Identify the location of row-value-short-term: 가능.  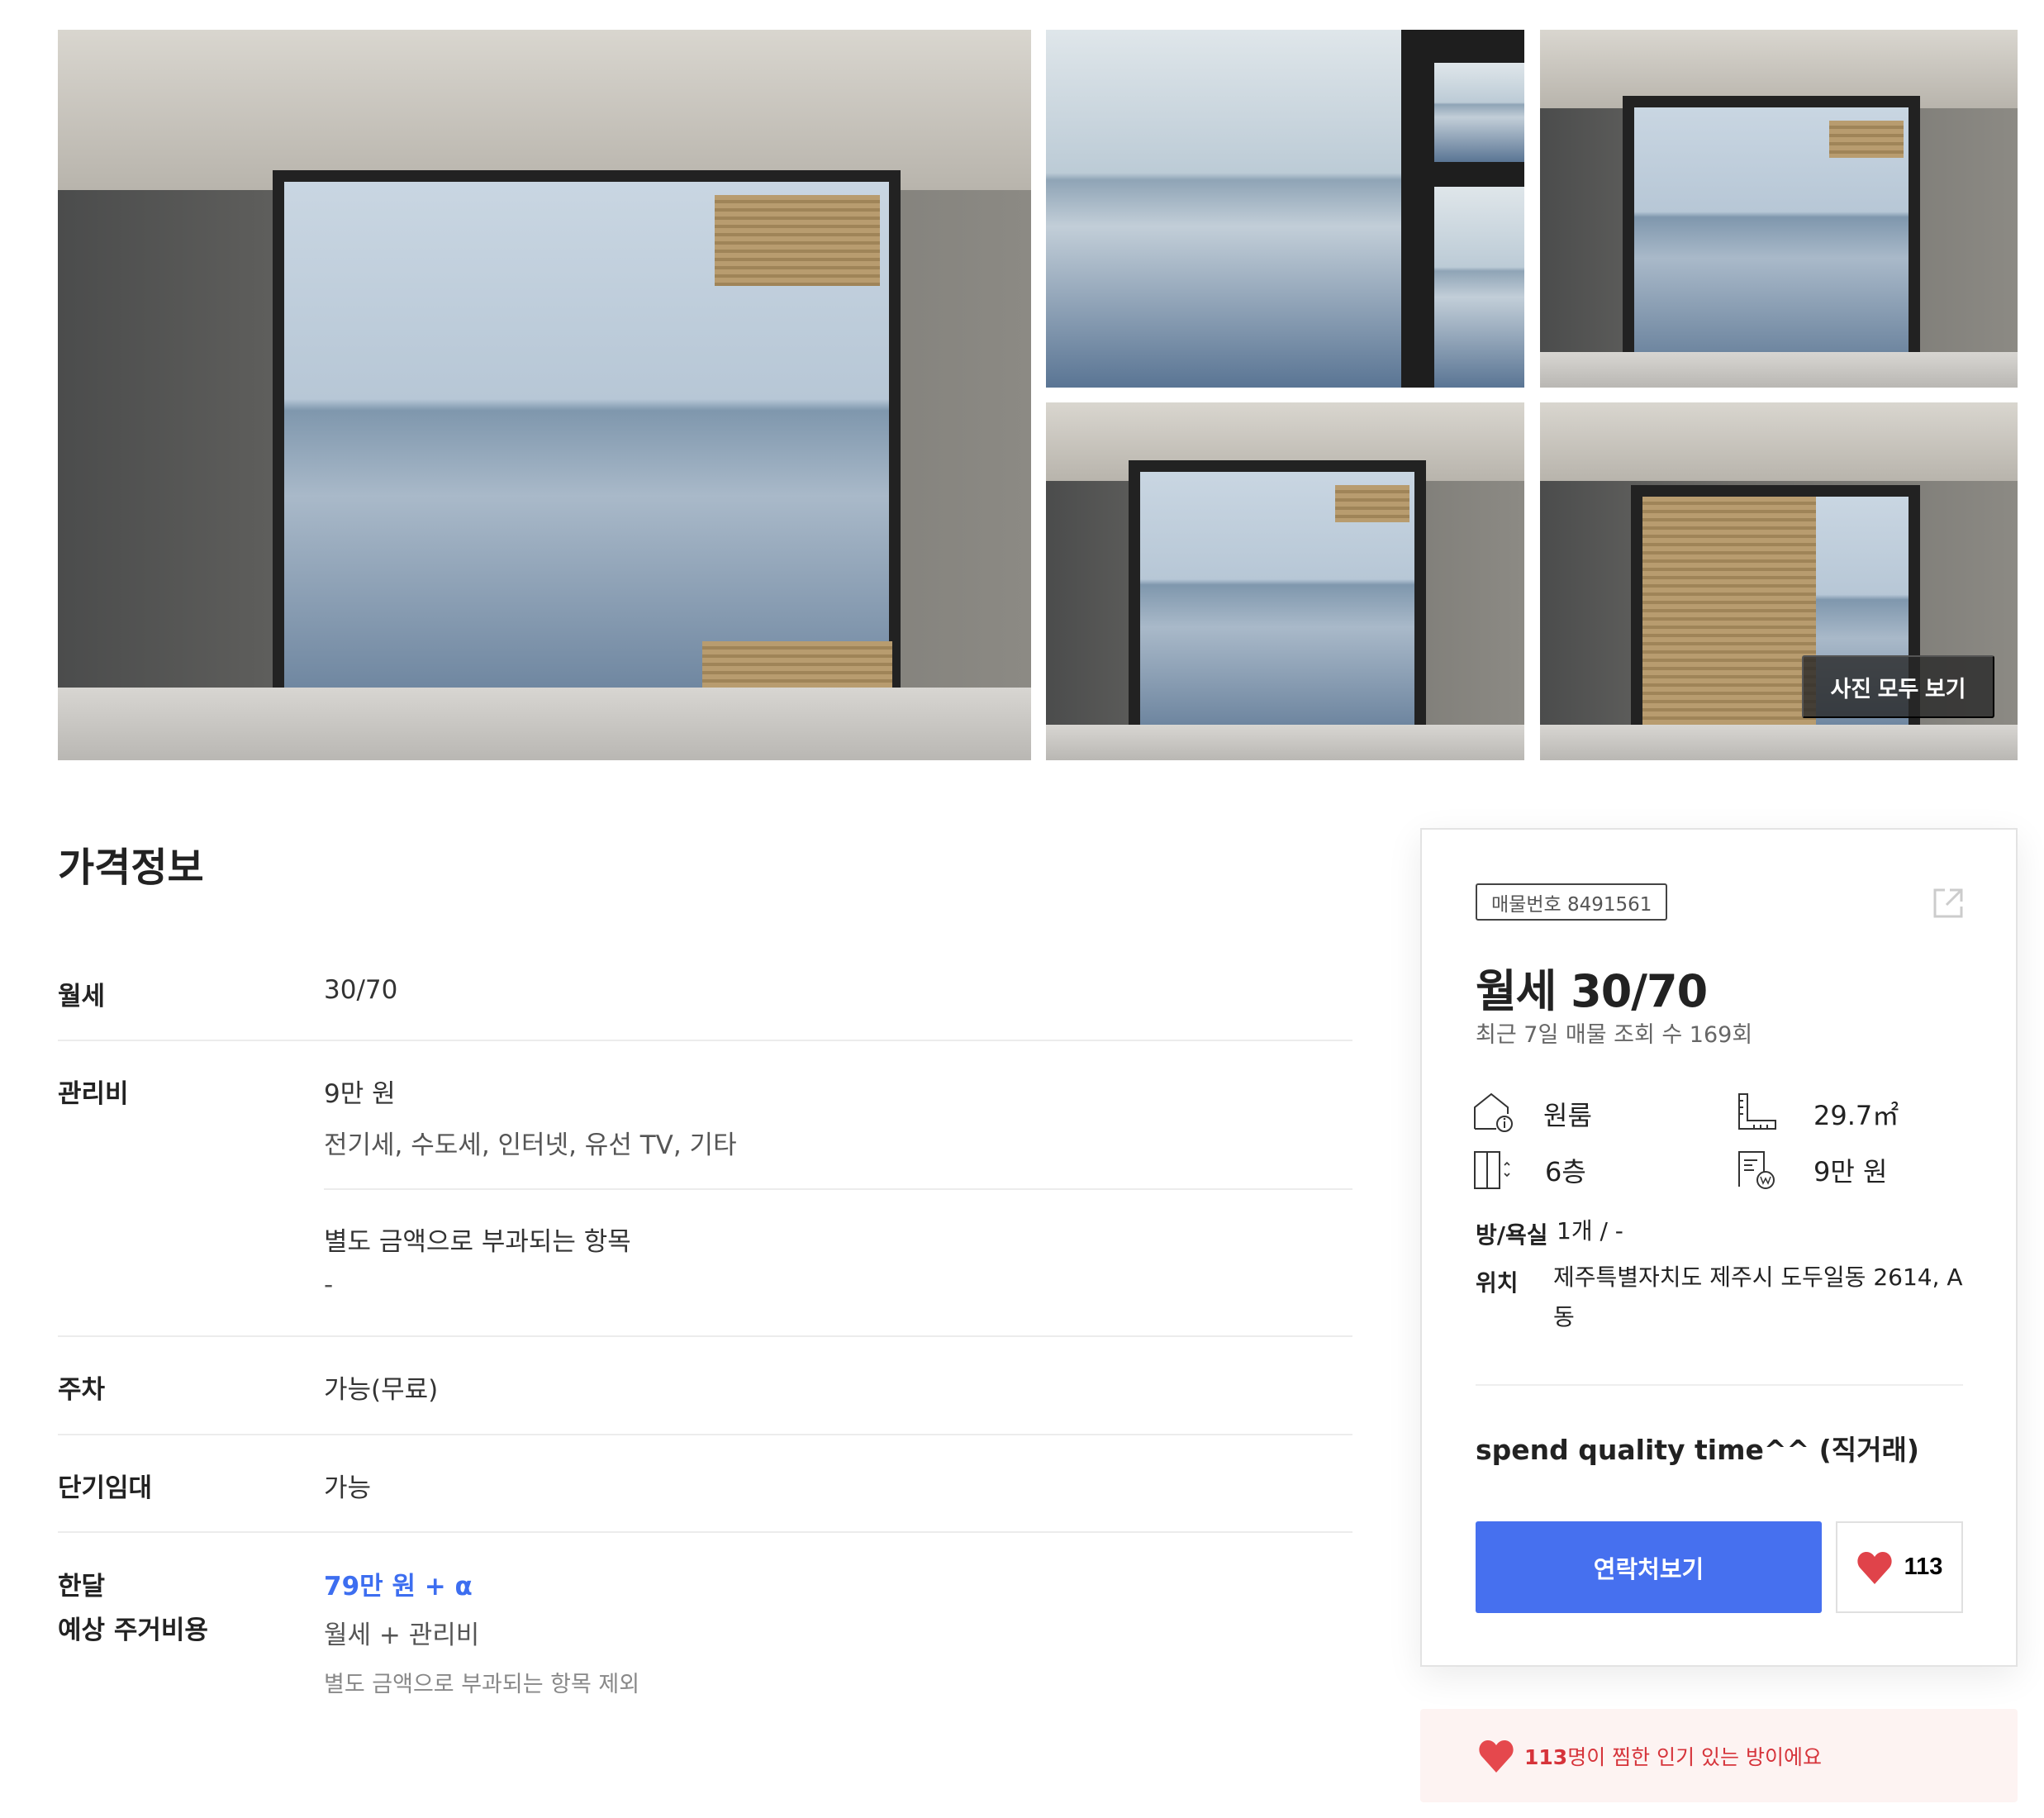
(348, 1488).